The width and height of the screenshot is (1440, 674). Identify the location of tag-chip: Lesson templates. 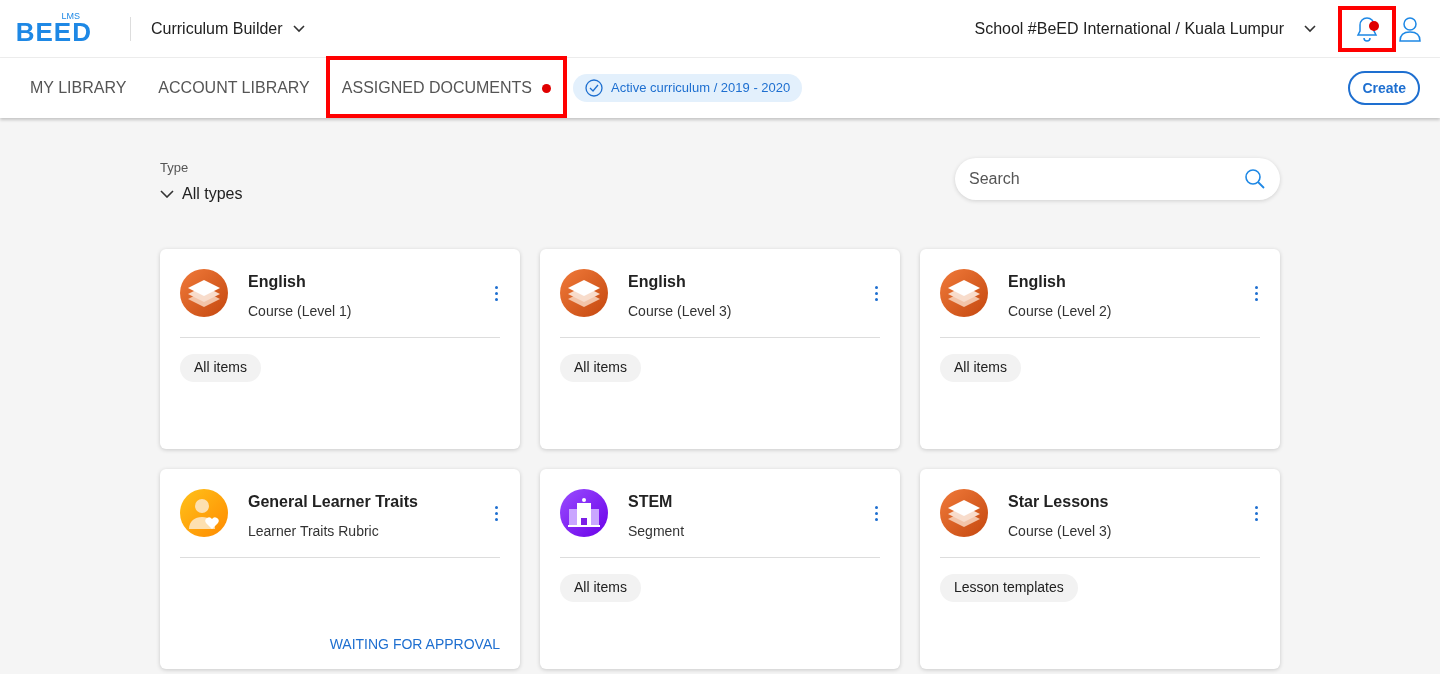
(1009, 587).